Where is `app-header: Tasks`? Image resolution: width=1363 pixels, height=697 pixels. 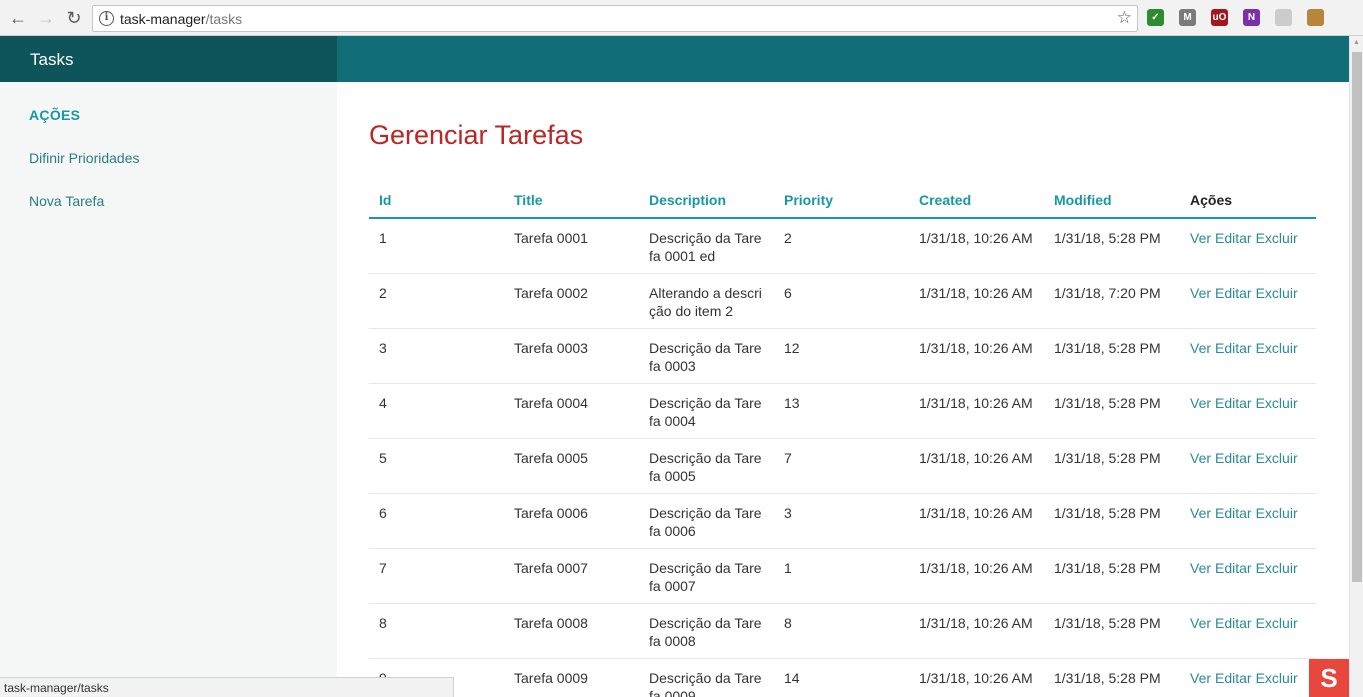
app-header: Tasks is located at coordinates (674, 59).